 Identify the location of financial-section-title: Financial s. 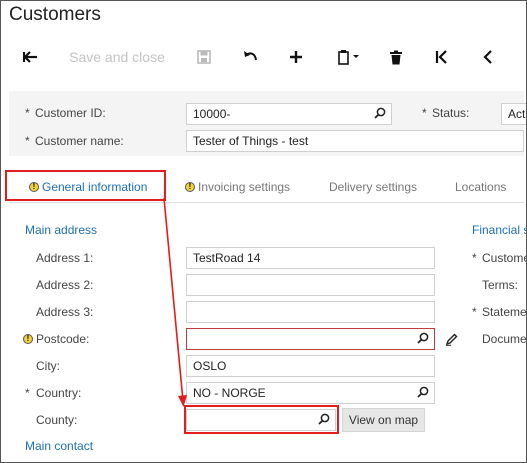
(499, 230).